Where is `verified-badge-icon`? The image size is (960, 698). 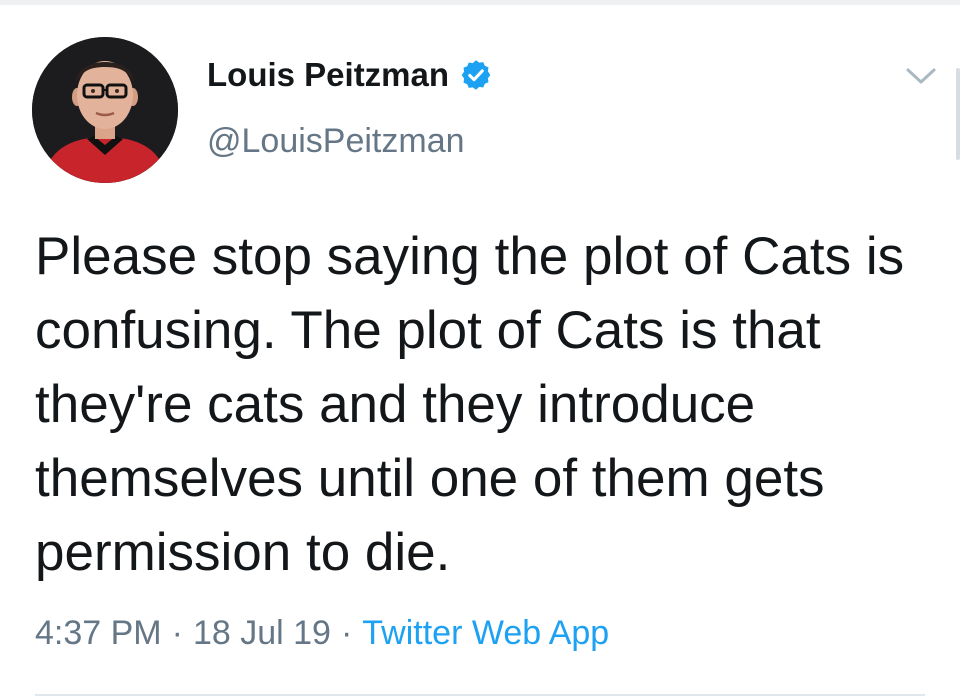
verified-badge-icon is located at coordinates (476, 75).